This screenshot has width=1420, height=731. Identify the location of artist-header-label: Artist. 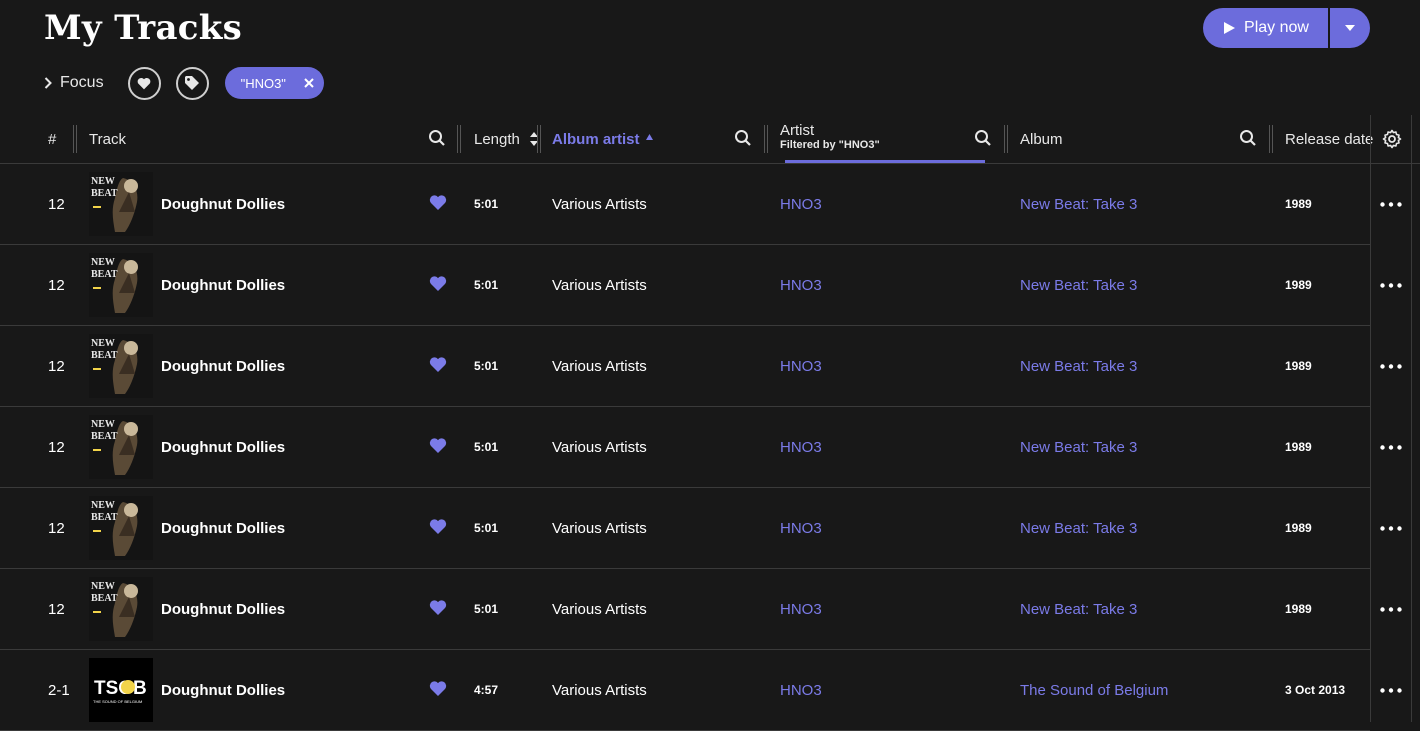
(797, 130).